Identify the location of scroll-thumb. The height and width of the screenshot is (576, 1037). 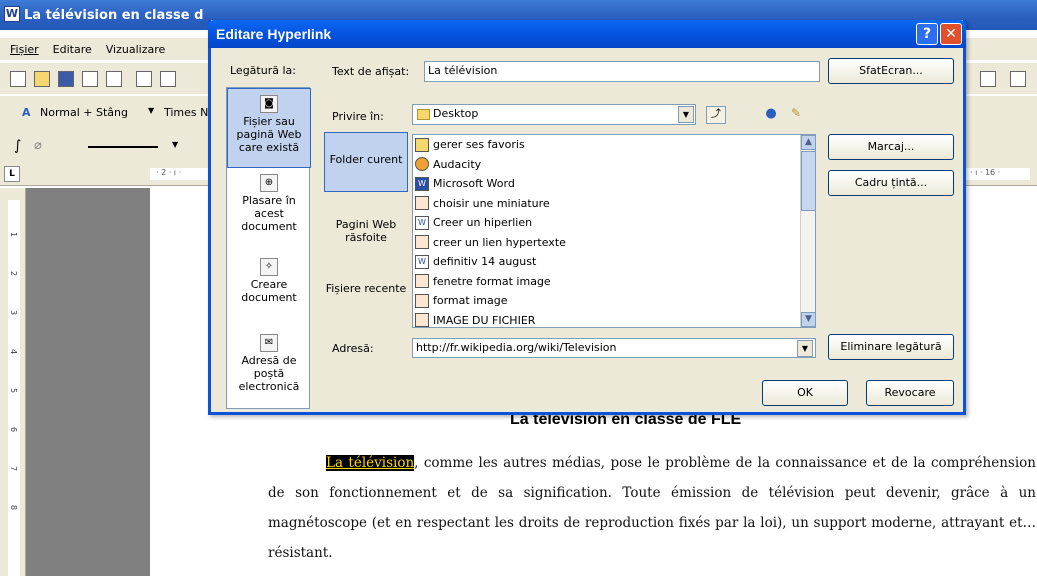
(808, 181).